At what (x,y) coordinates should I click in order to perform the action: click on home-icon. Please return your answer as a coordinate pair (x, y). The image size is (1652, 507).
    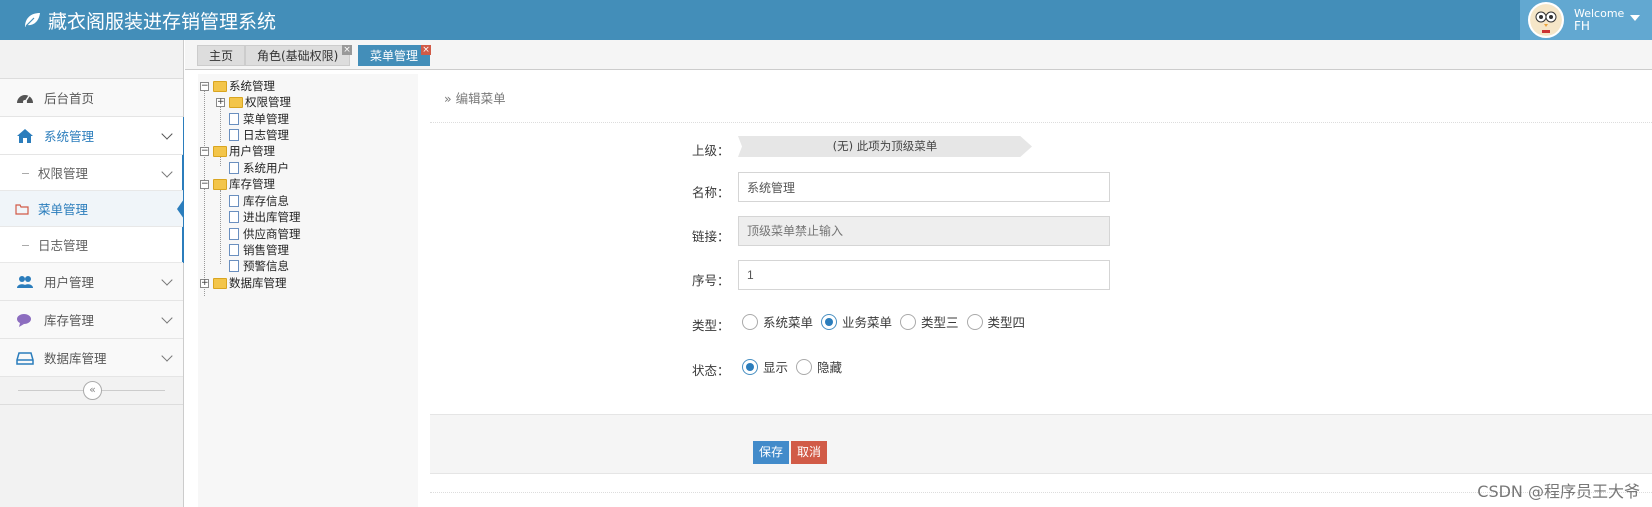
    Looking at the image, I should click on (25, 136).